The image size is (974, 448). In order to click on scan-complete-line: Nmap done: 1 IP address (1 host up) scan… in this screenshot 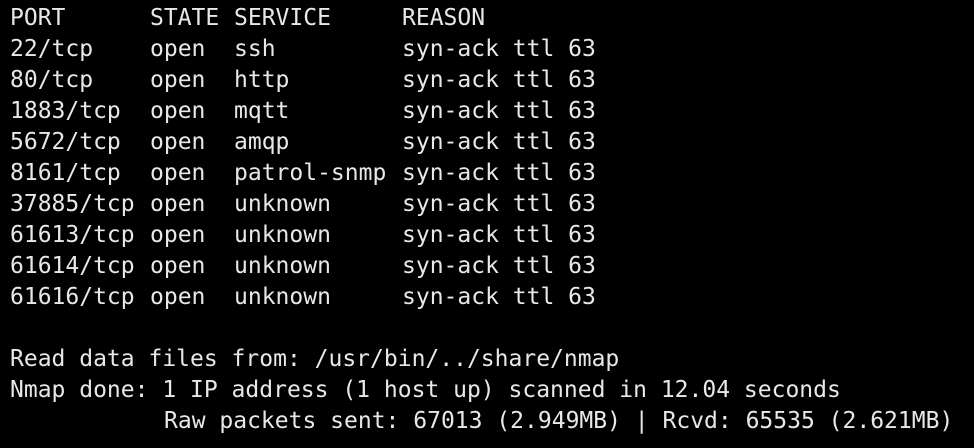, I will do `click(425, 390)`.